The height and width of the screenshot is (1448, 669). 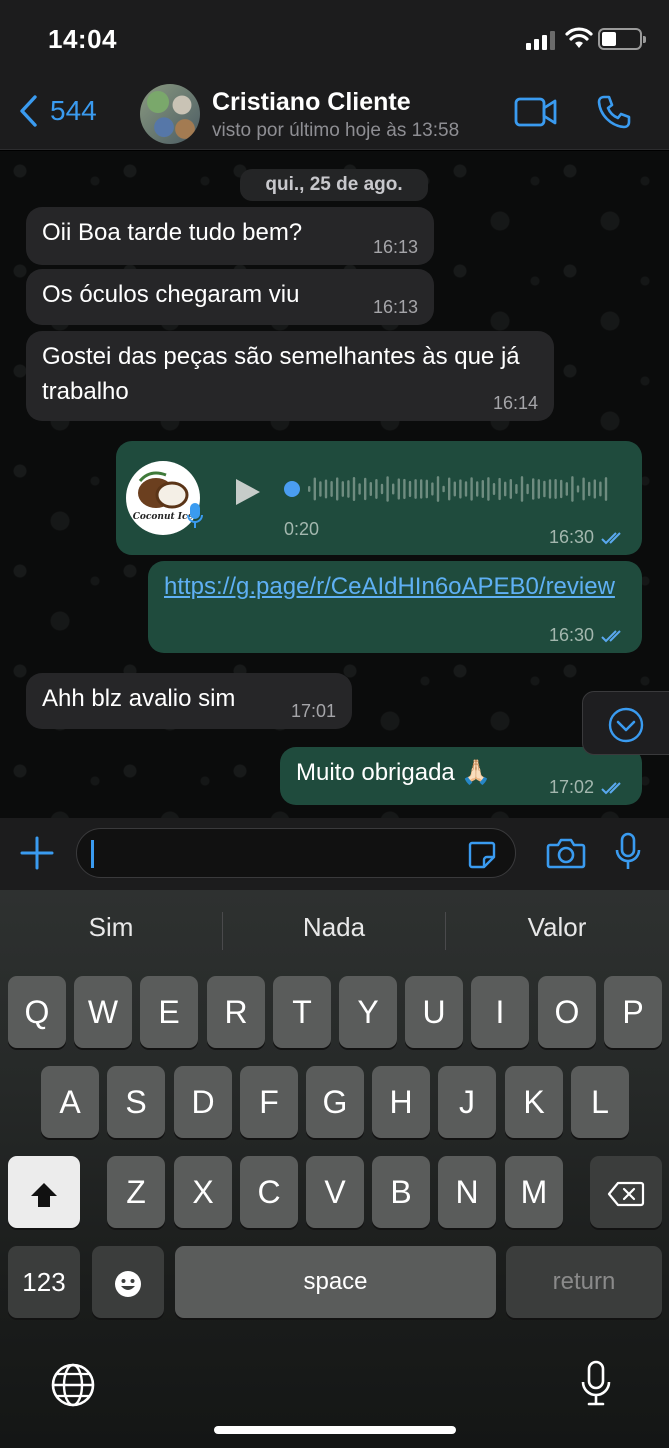 I want to click on globe-icon, so click(x=73, y=1385).